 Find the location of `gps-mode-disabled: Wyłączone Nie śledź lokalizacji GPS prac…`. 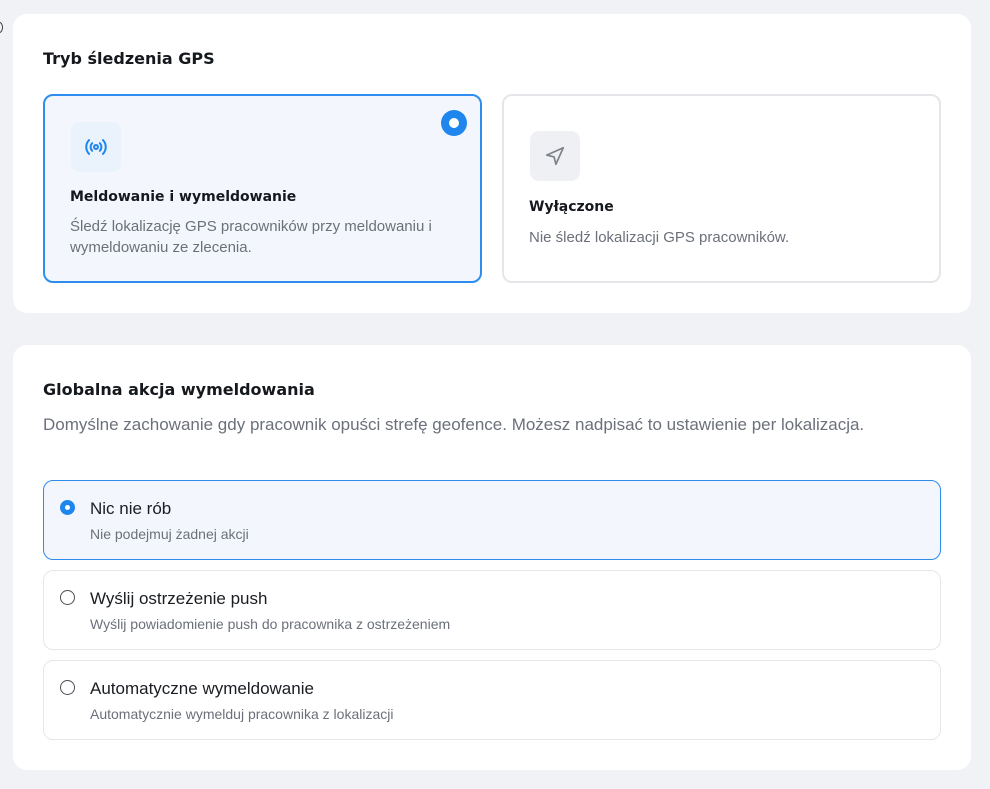

gps-mode-disabled: Wyłączone Nie śledź lokalizacji GPS prac… is located at coordinates (721, 188).